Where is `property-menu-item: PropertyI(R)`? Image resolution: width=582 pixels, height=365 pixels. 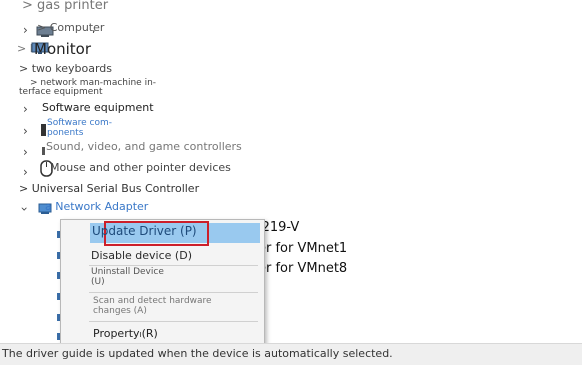
property-menu-item: PropertyI(R) is located at coordinates (125, 333).